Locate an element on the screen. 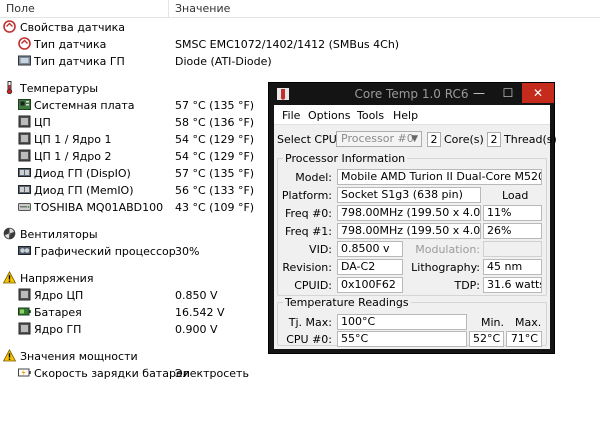  sensor-name: TOSHIBA MQ01ABD100 is located at coordinates (99, 207).